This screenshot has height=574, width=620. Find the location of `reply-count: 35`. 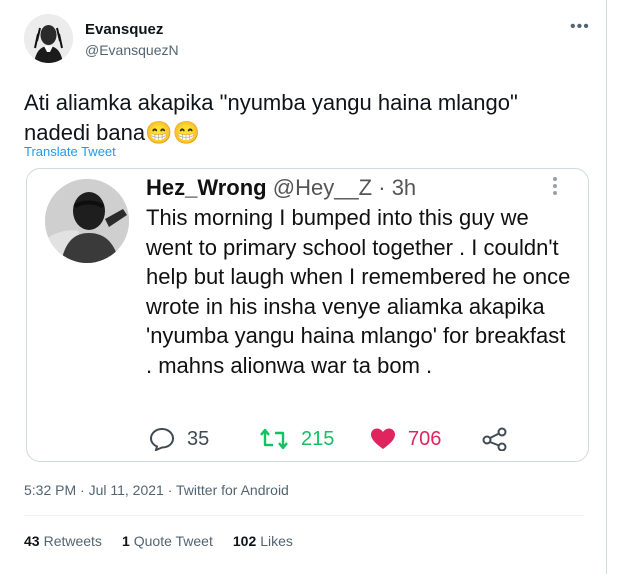

reply-count: 35 is located at coordinates (198, 438).